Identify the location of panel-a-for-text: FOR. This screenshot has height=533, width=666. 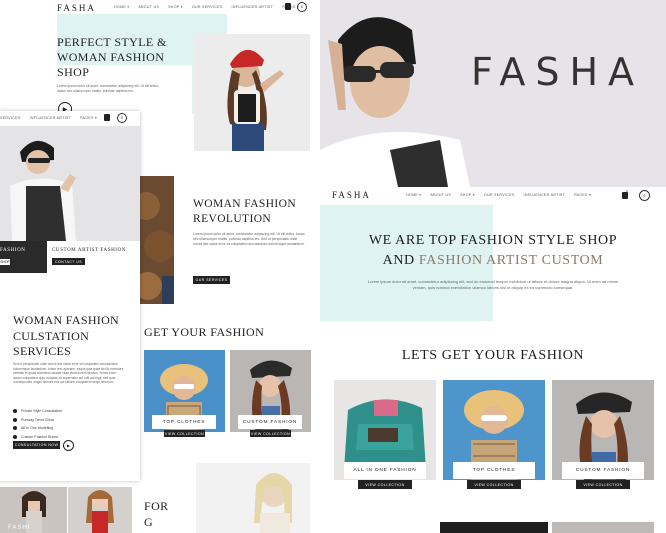
(156, 506).